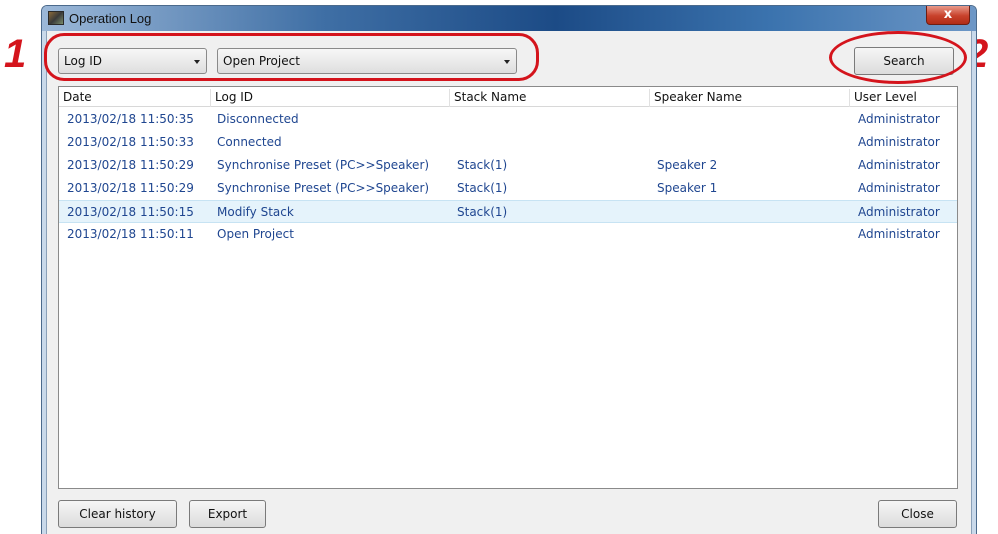 The width and height of the screenshot is (998, 534). Describe the element at coordinates (130, 212) in the screenshot. I see `cell-date: 2013/02/18 11:50:15` at that location.